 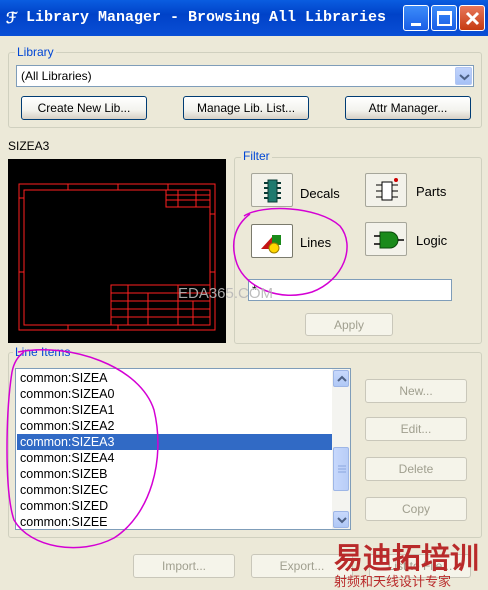 What do you see at coordinates (416, 18) in the screenshot?
I see `minimize-button` at bounding box center [416, 18].